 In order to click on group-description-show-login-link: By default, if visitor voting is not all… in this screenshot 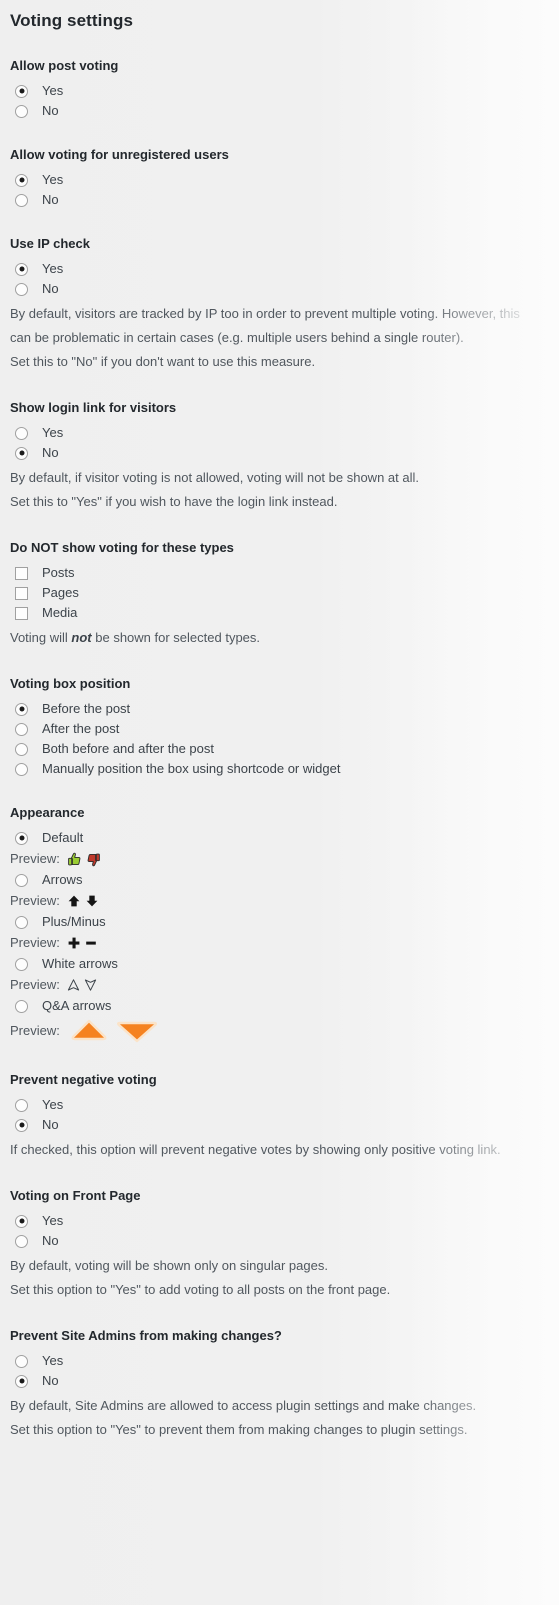, I will do `click(214, 477)`.